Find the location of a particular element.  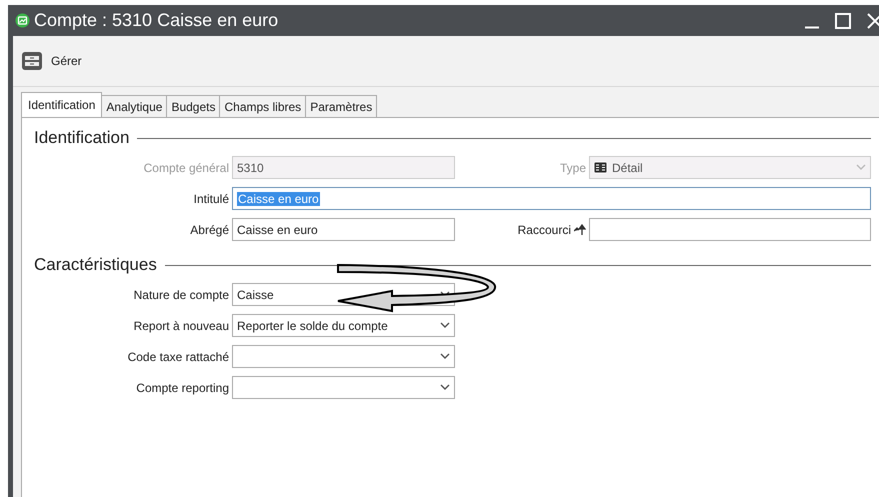

dropdown-field: Reporter le solde du compte is located at coordinates (343, 325).